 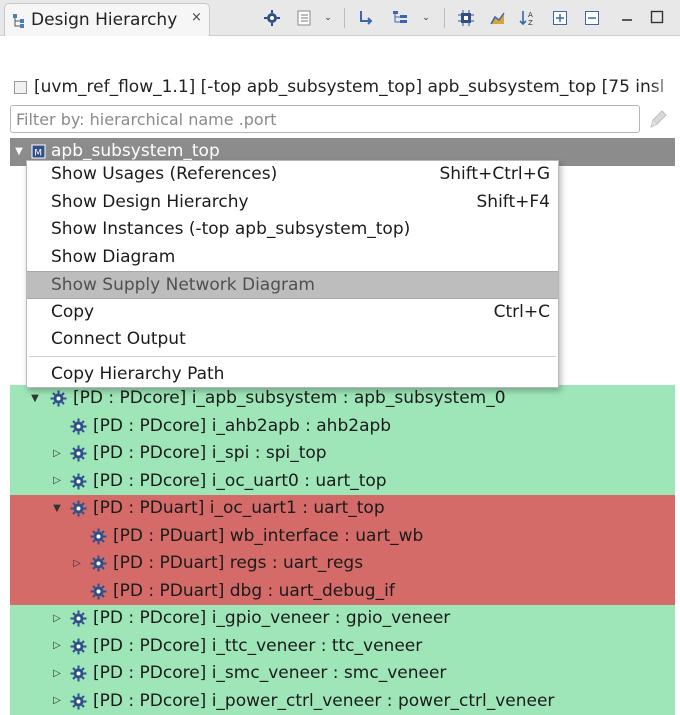 I want to click on collapse-all-icon, so click(x=592, y=18).